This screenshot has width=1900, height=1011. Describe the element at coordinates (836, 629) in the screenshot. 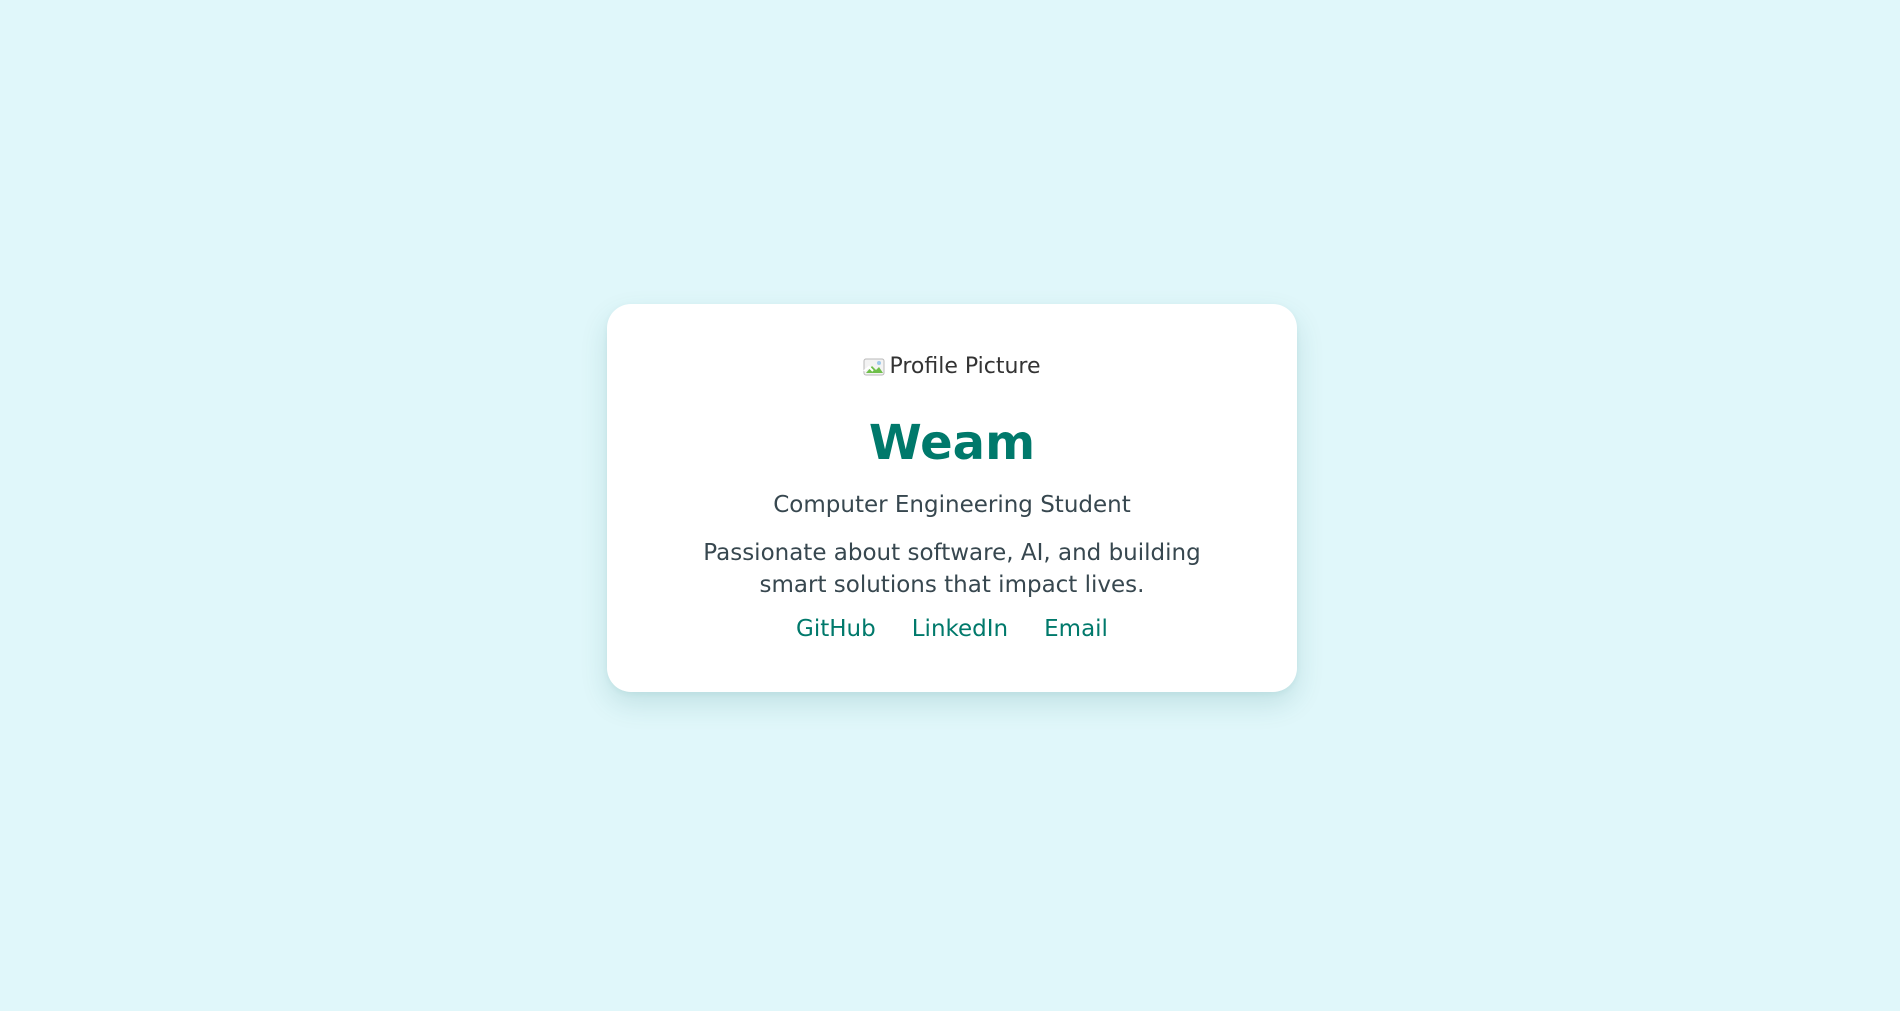

I see `github-link: GitHub` at that location.